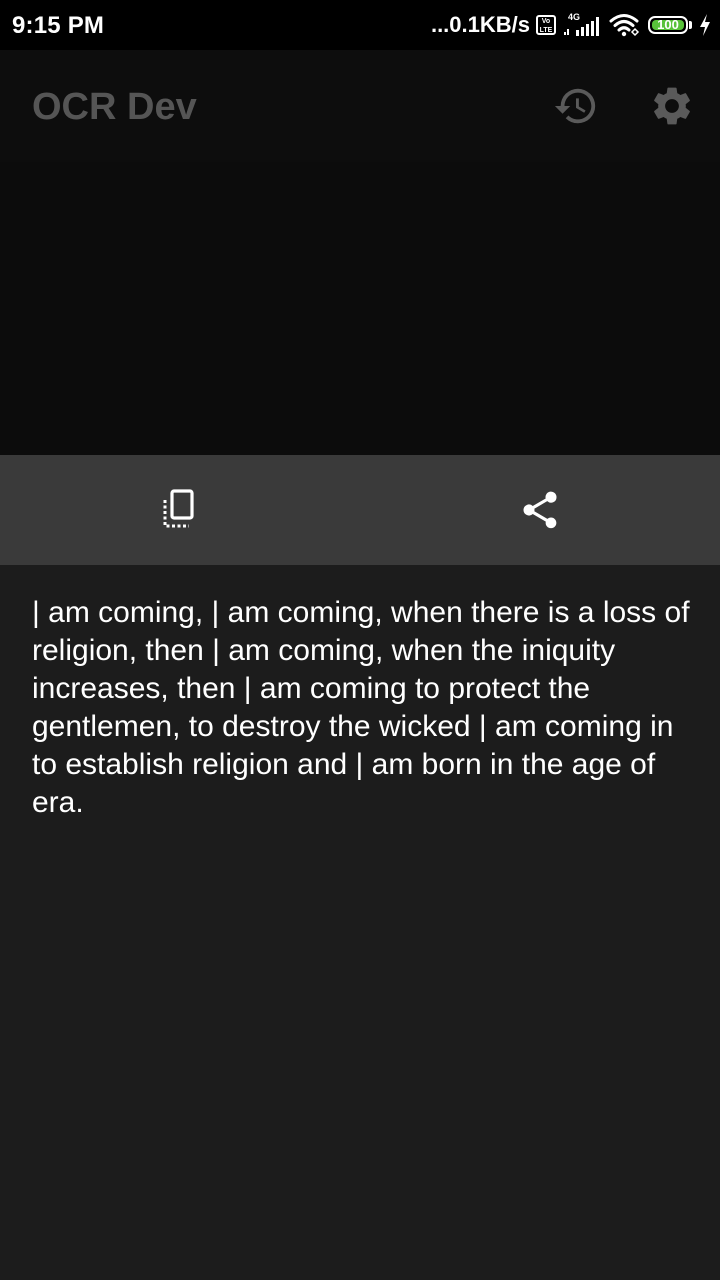  Describe the element at coordinates (114, 107) in the screenshot. I see `app-title: OCR Dev` at that location.